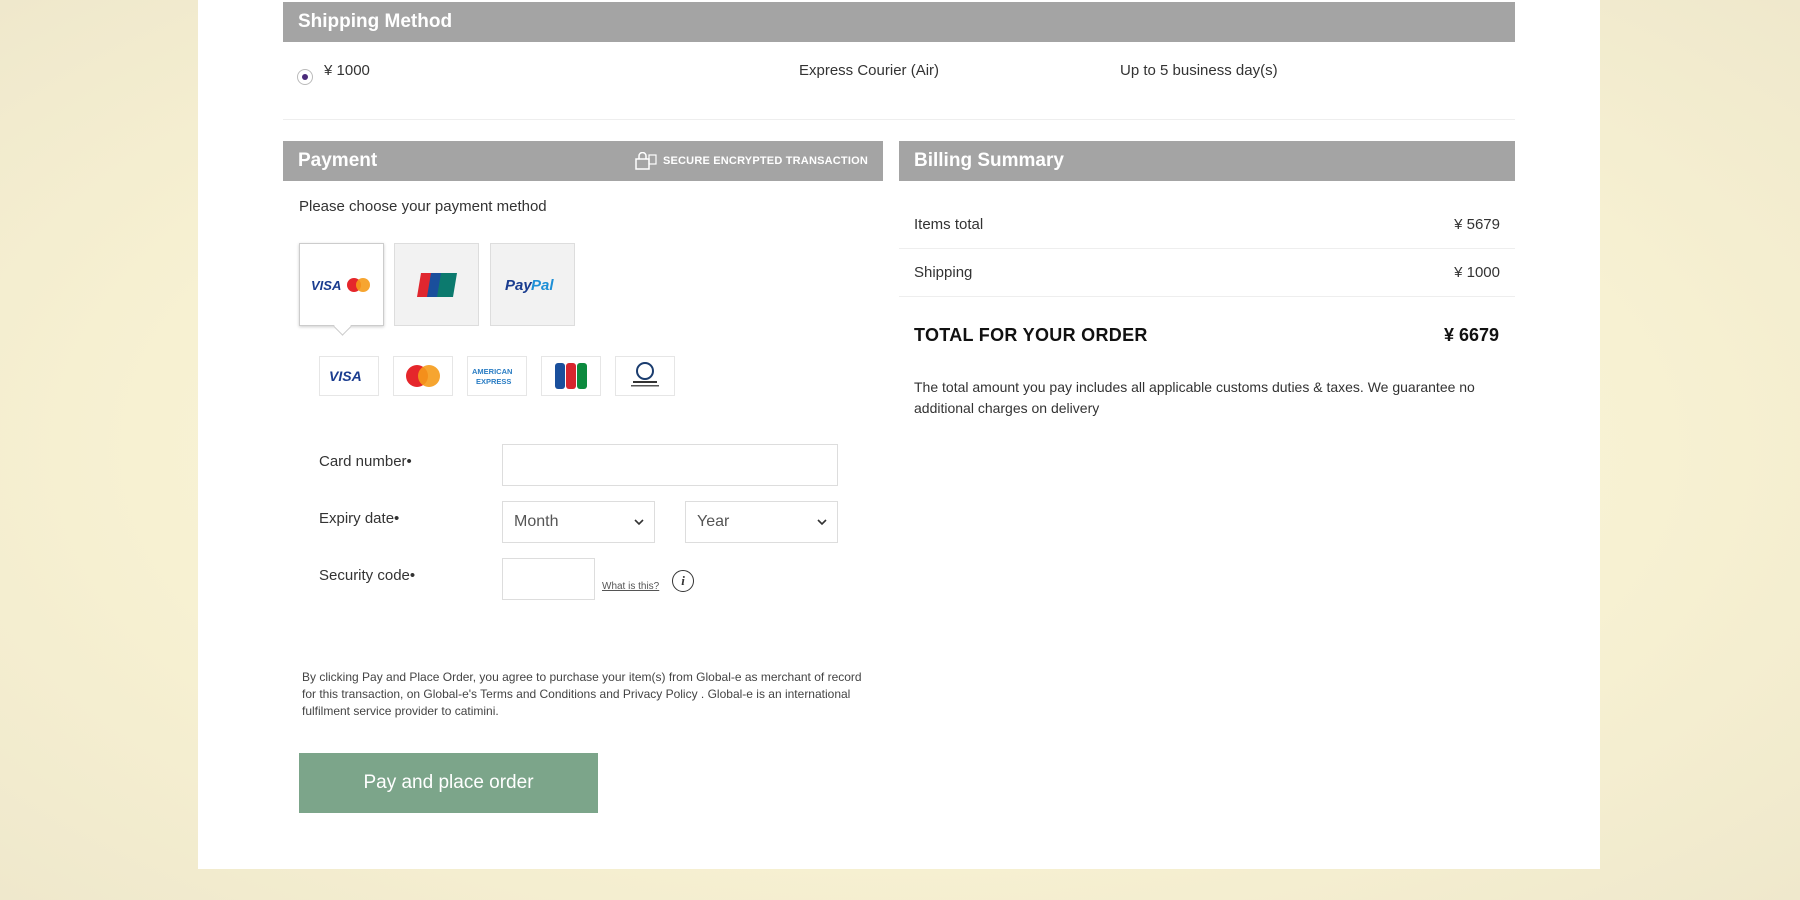 This screenshot has height=900, width=1800. Describe the element at coordinates (1477, 224) in the screenshot. I see `items-total-value: ¥ 5679` at that location.